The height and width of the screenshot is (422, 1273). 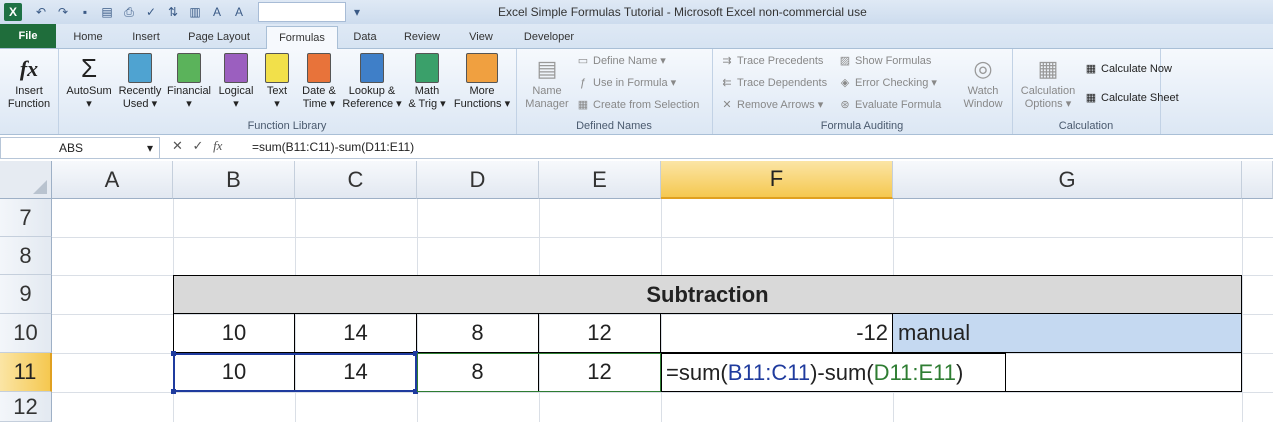 I want to click on trace-precedents-button: ⇉ Trace Precedents, so click(x=771, y=60).